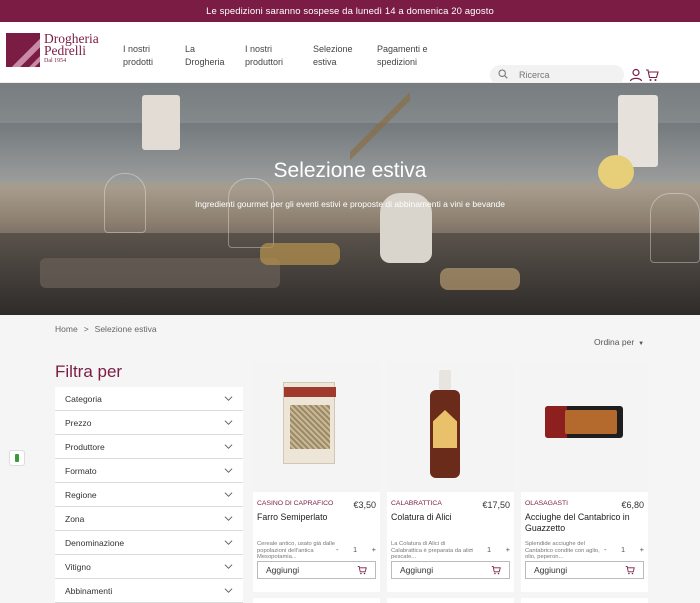 The width and height of the screenshot is (700, 603). Describe the element at coordinates (89, 590) in the screenshot. I see `filter-label: Abbinamenti` at that location.